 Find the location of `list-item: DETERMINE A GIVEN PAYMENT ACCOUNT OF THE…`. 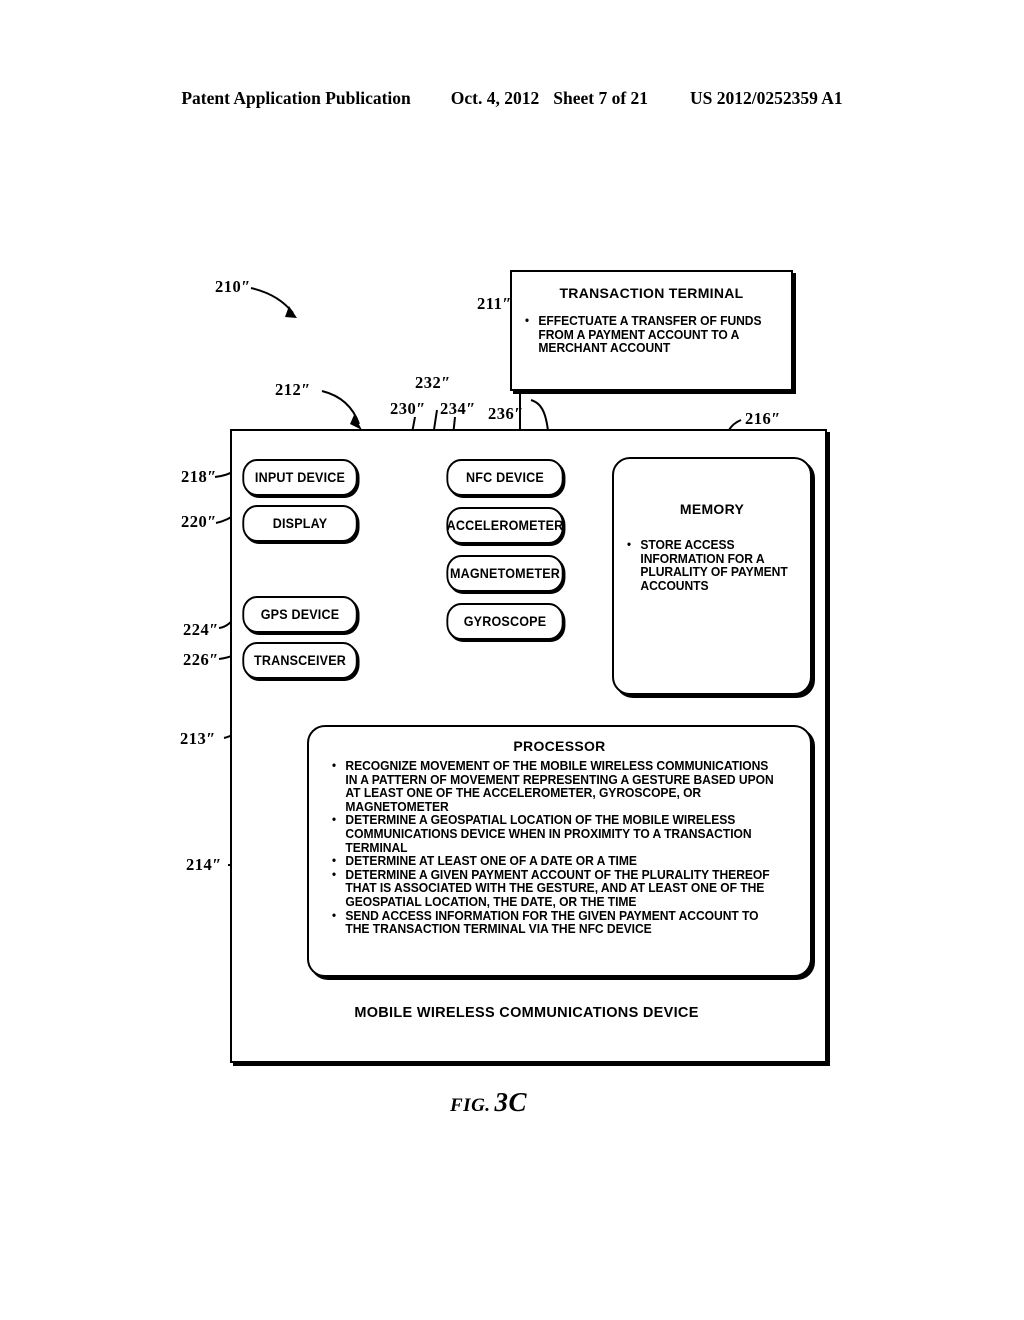

list-item: DETERMINE A GIVEN PAYMENT ACCOUNT OF THE… is located at coordinates (556, 889).